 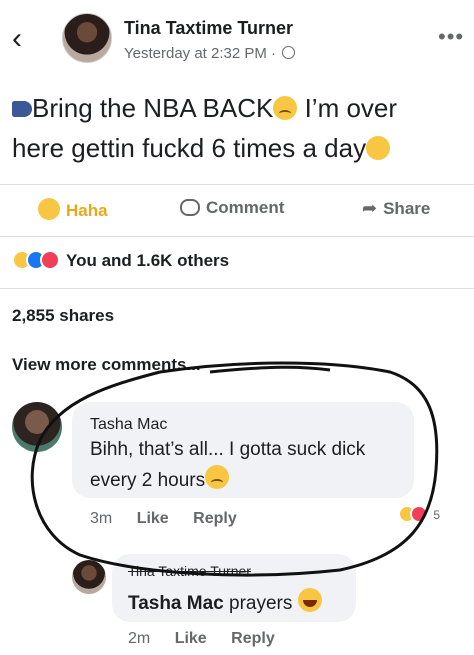 What do you see at coordinates (128, 425) in the screenshot?
I see `comment-author: Tasha Mac` at bounding box center [128, 425].